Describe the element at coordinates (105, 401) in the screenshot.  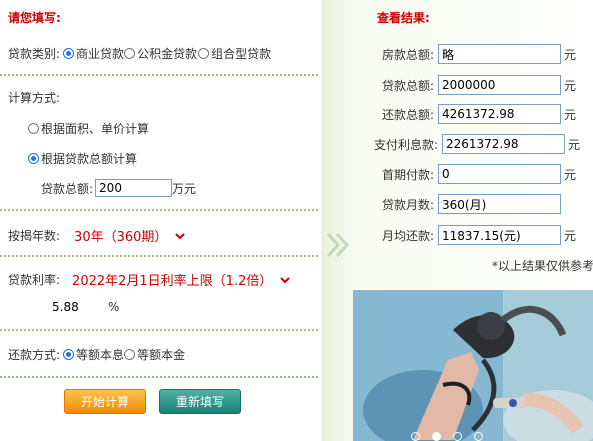
I see `calculate-button: 开始计算` at that location.